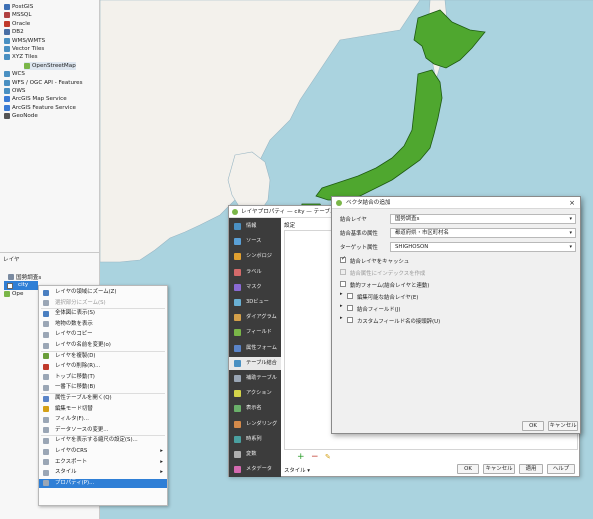 Image resolution: width=593 pixels, height=519 pixels. What do you see at coordinates (103, 387) in the screenshot?
I see `context-menu-item: 一番下に移動(B)` at bounding box center [103, 387].